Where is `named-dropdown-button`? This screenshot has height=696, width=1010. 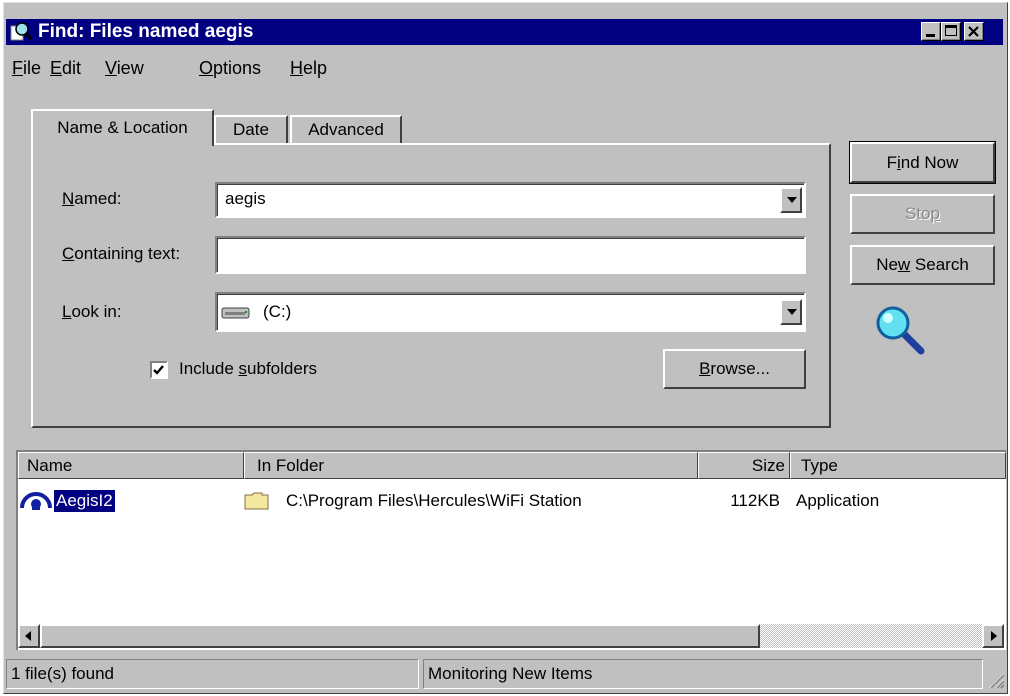
named-dropdown-button is located at coordinates (791, 200).